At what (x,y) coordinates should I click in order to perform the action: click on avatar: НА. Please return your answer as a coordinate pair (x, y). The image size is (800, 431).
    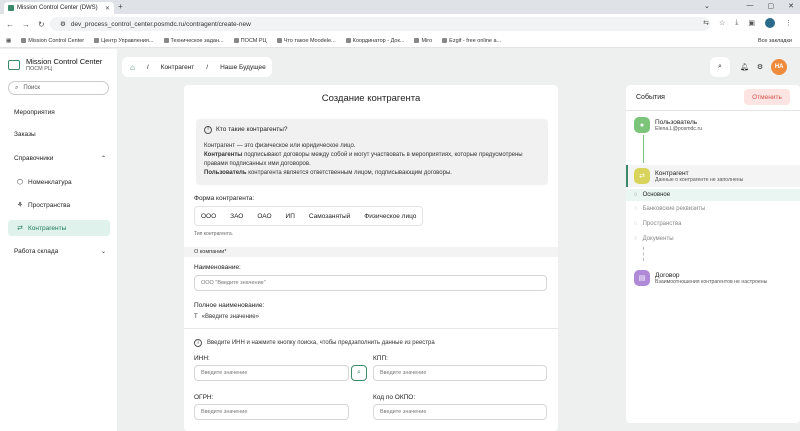
    Looking at the image, I should click on (779, 67).